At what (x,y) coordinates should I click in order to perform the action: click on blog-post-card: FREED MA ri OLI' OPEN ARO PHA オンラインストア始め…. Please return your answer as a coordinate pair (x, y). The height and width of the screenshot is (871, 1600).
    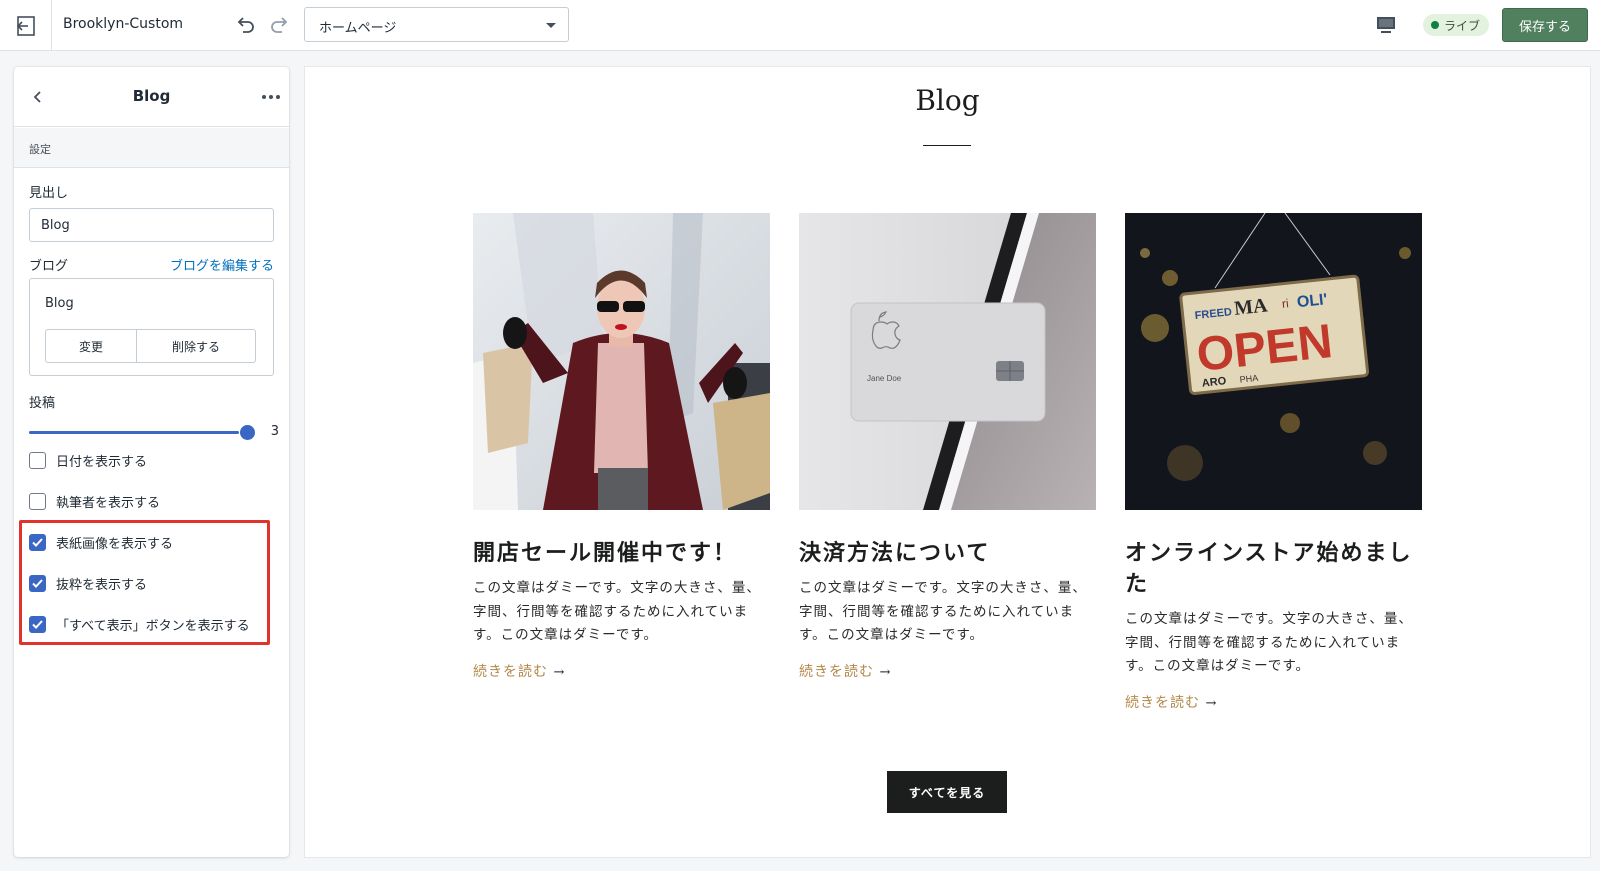
    Looking at the image, I should click on (1273, 462).